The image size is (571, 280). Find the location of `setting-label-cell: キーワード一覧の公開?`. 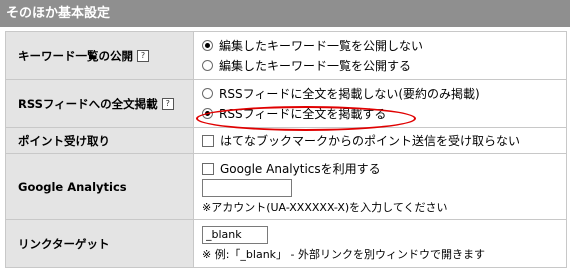

setting-label-cell: キーワード一覧の公開? is located at coordinates (99, 55).